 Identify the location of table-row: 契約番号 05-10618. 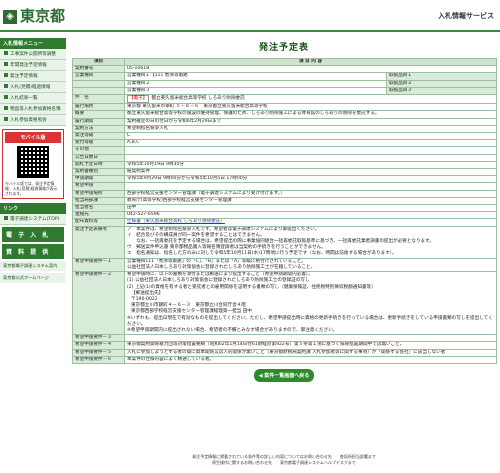
(284, 69).